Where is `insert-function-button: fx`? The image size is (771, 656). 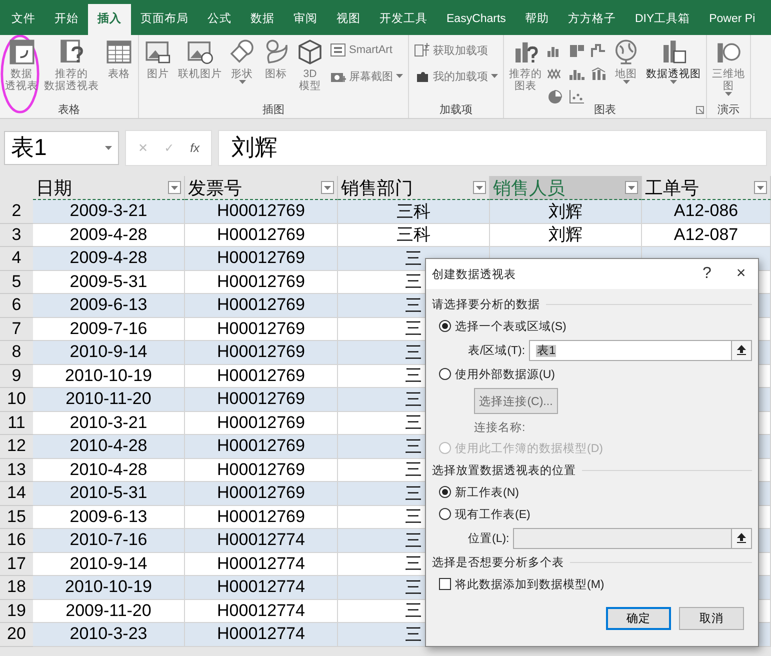
insert-function-button: fx is located at coordinates (195, 147).